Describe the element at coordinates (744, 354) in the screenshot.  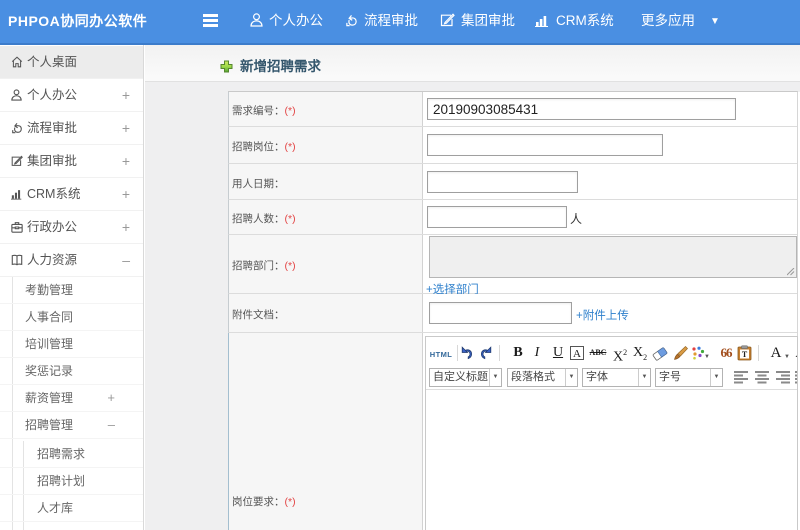
I see `svg-text: T` at that location.